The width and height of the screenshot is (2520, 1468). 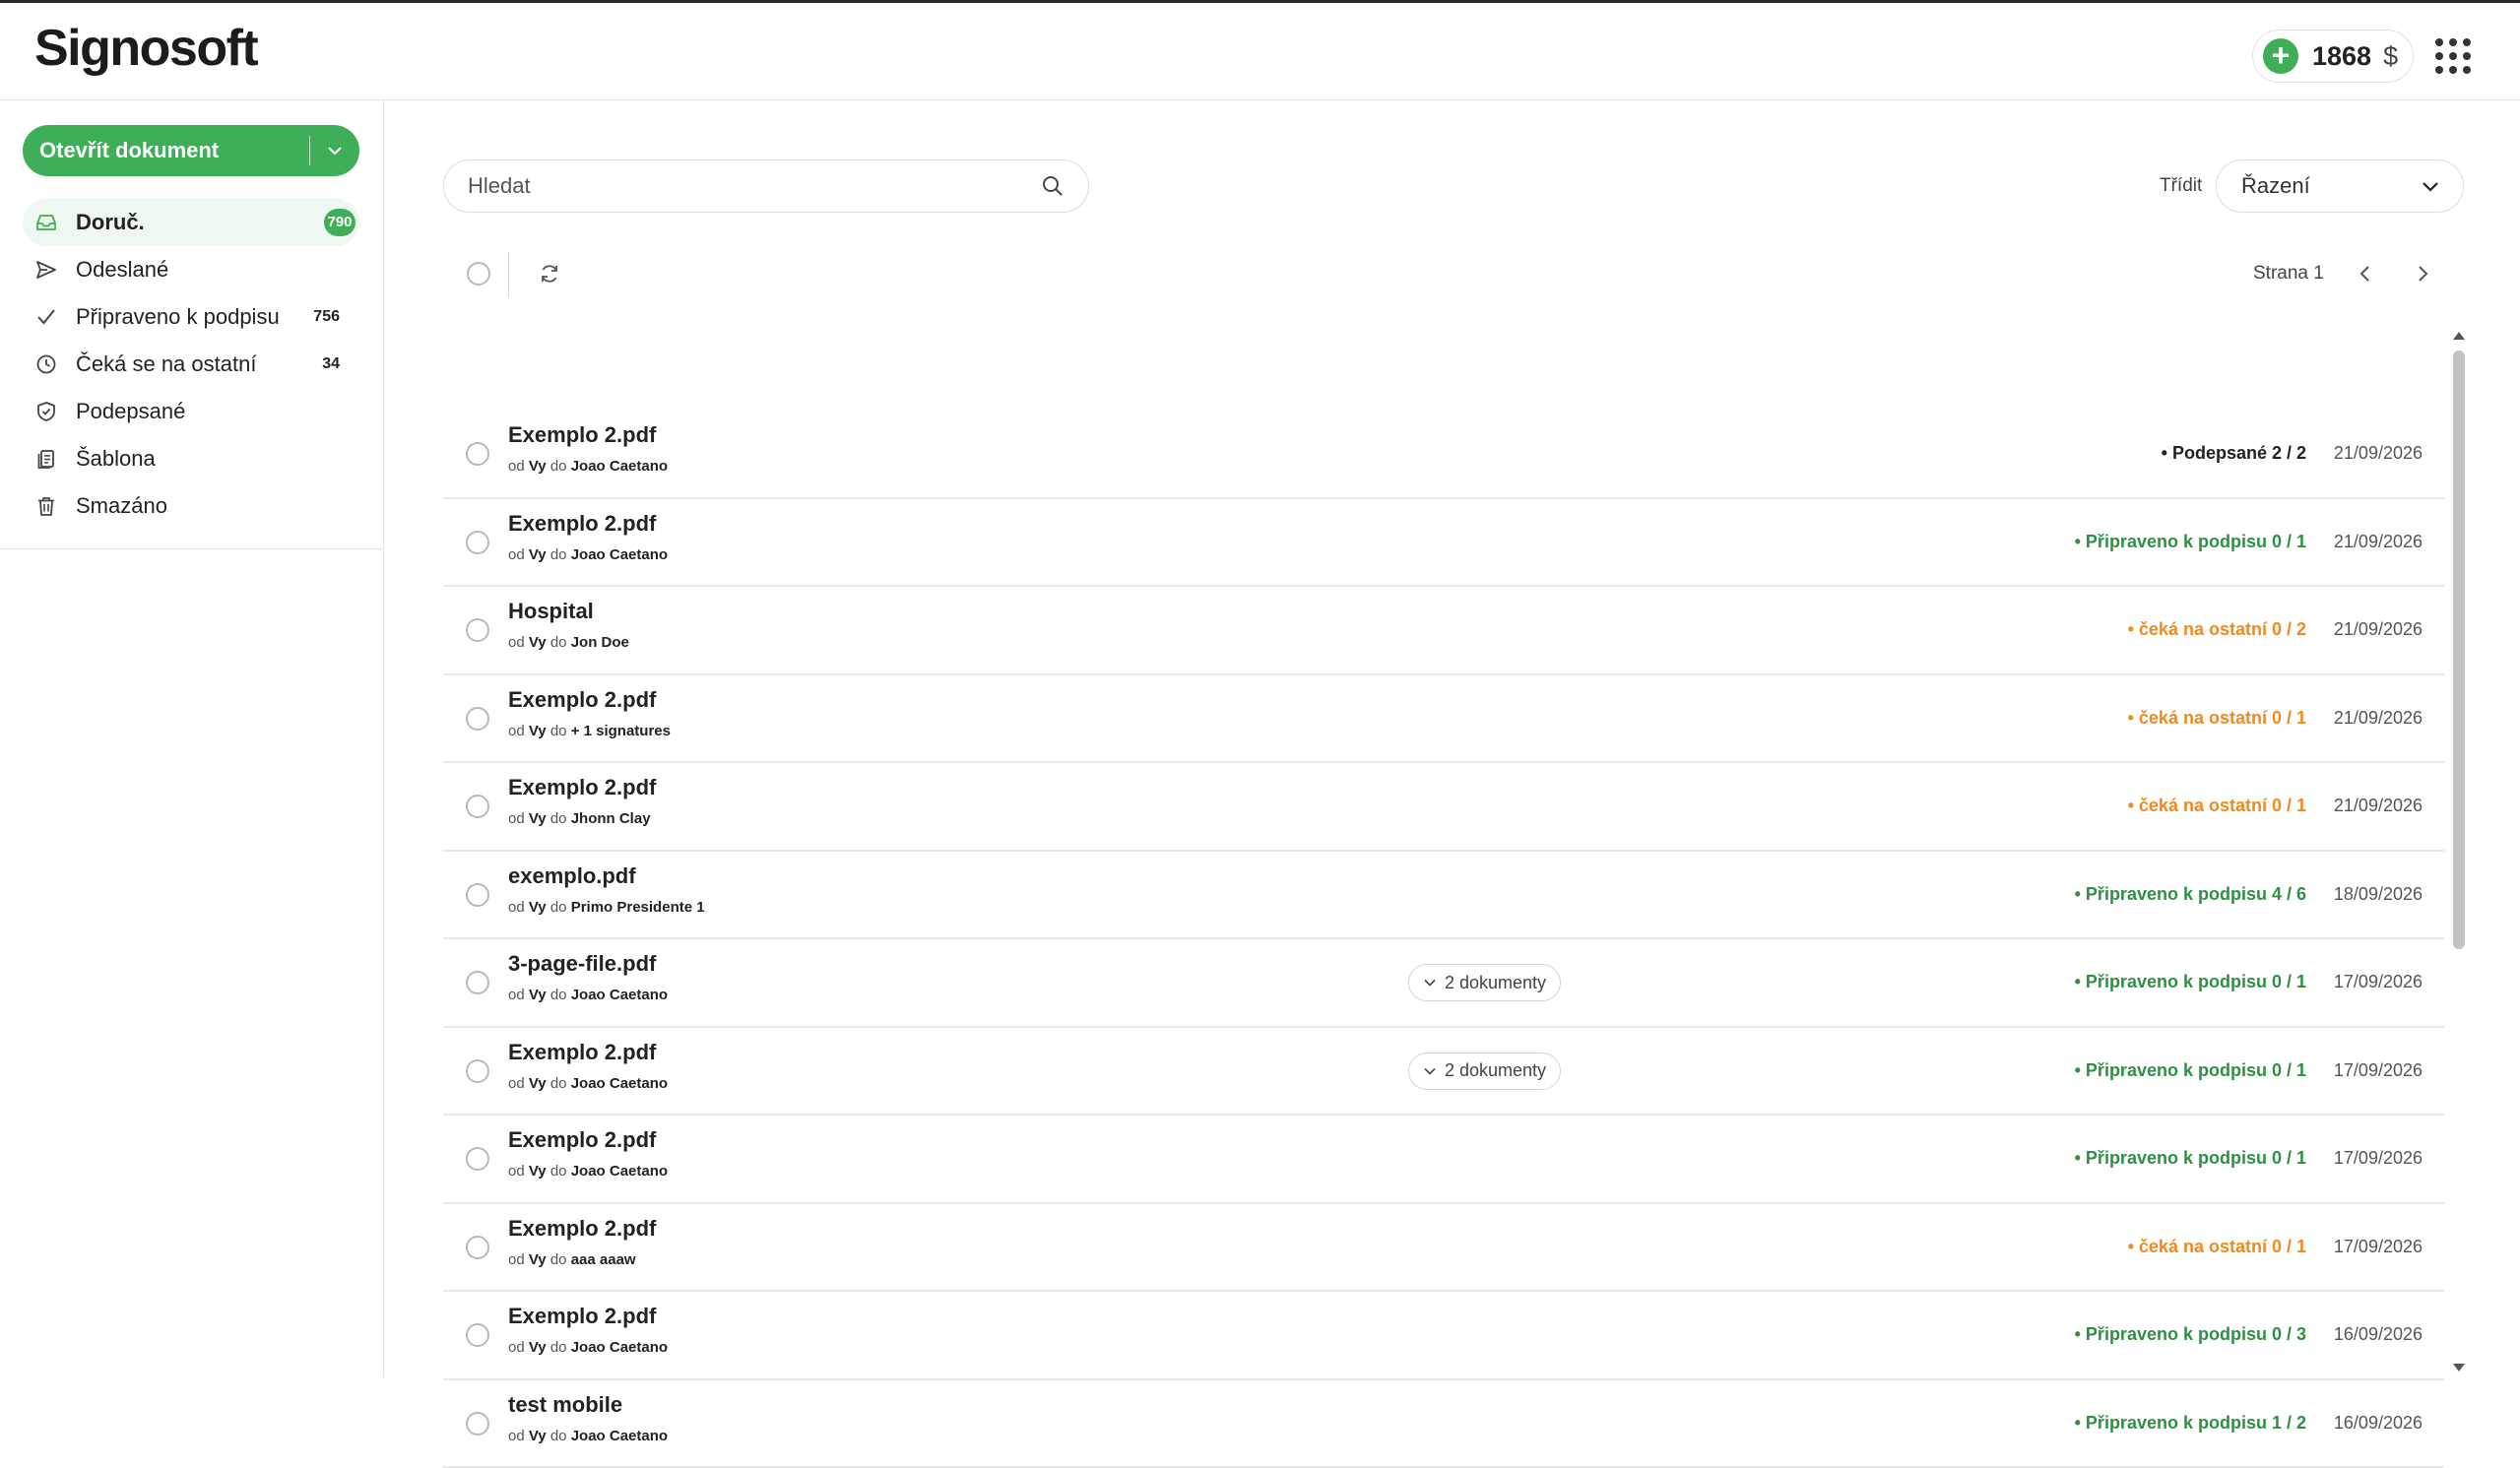 What do you see at coordinates (191, 223) in the screenshot?
I see `sidebar-item-inbox: Doruč. 790` at bounding box center [191, 223].